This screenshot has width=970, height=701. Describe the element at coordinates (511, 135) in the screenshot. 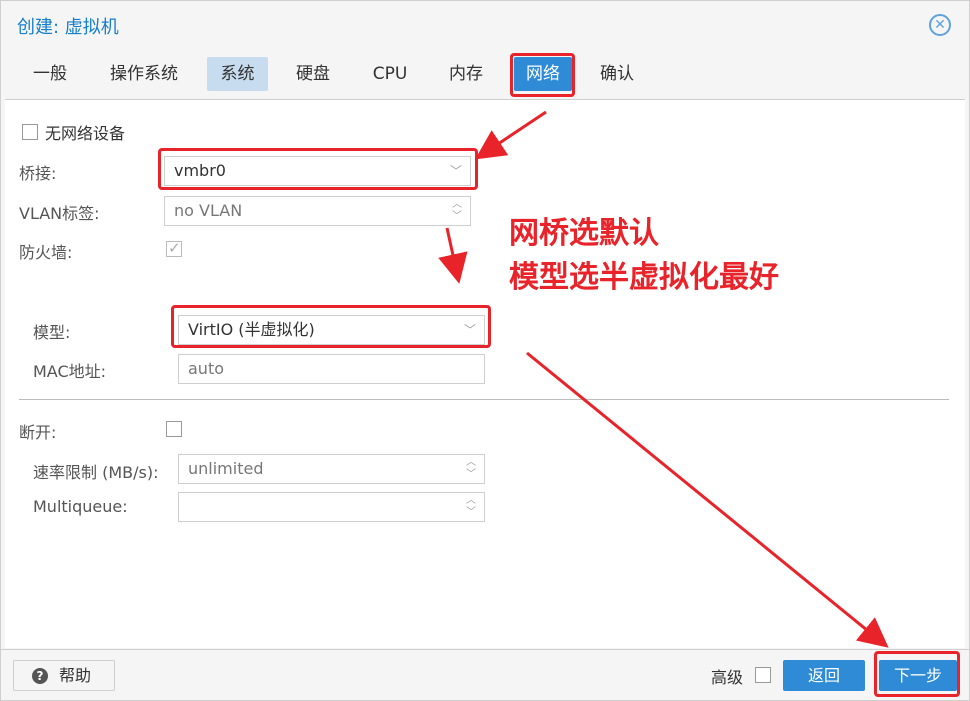

I see `arrow-to-bridge` at that location.